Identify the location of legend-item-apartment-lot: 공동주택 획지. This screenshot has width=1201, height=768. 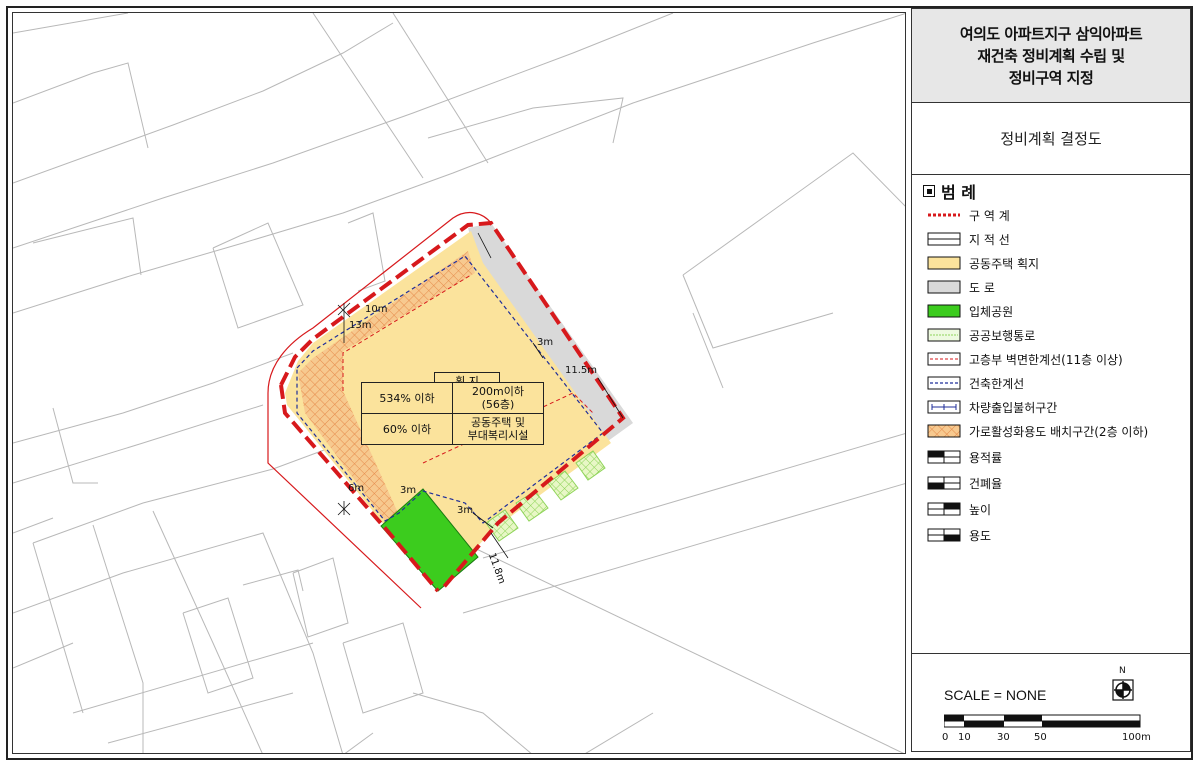
(983, 263).